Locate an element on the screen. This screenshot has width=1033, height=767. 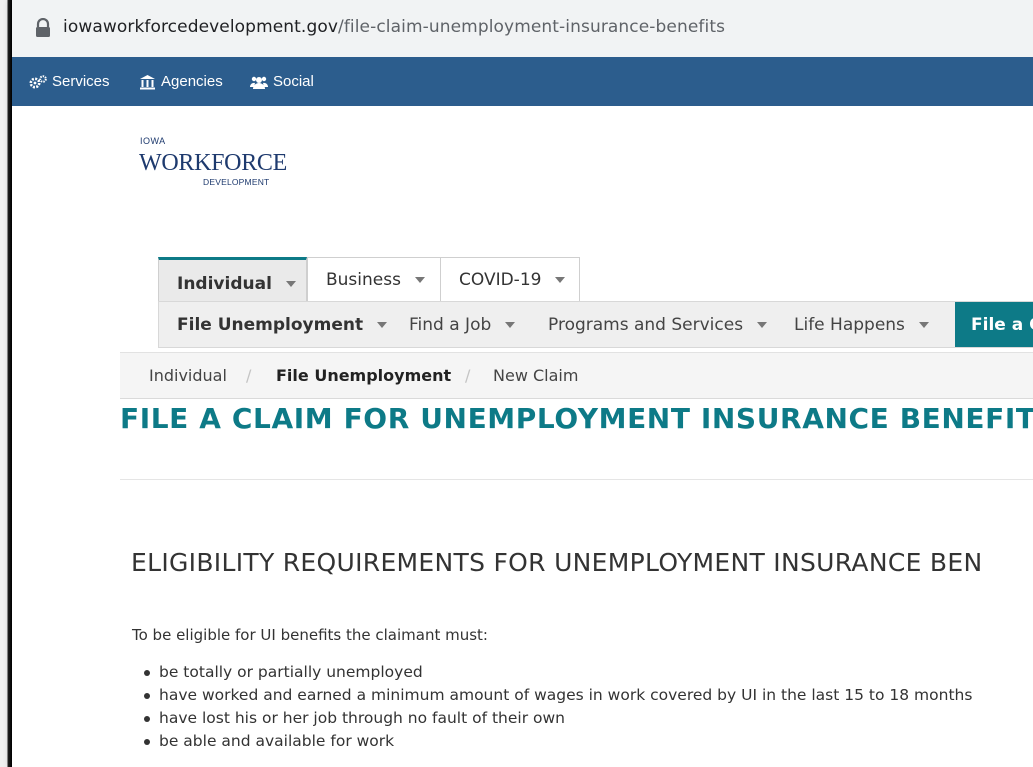
lock-icon is located at coordinates (43, 27).